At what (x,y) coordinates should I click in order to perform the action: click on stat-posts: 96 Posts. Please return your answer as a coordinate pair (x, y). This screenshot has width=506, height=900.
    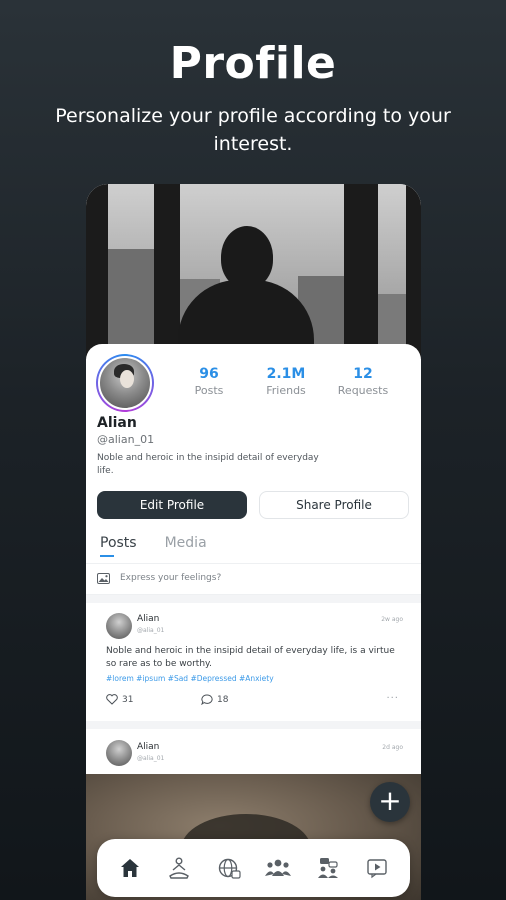
    Looking at the image, I should click on (209, 381).